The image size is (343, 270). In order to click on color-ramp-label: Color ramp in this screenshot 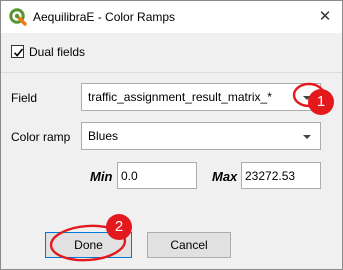, I will do `click(41, 137)`.